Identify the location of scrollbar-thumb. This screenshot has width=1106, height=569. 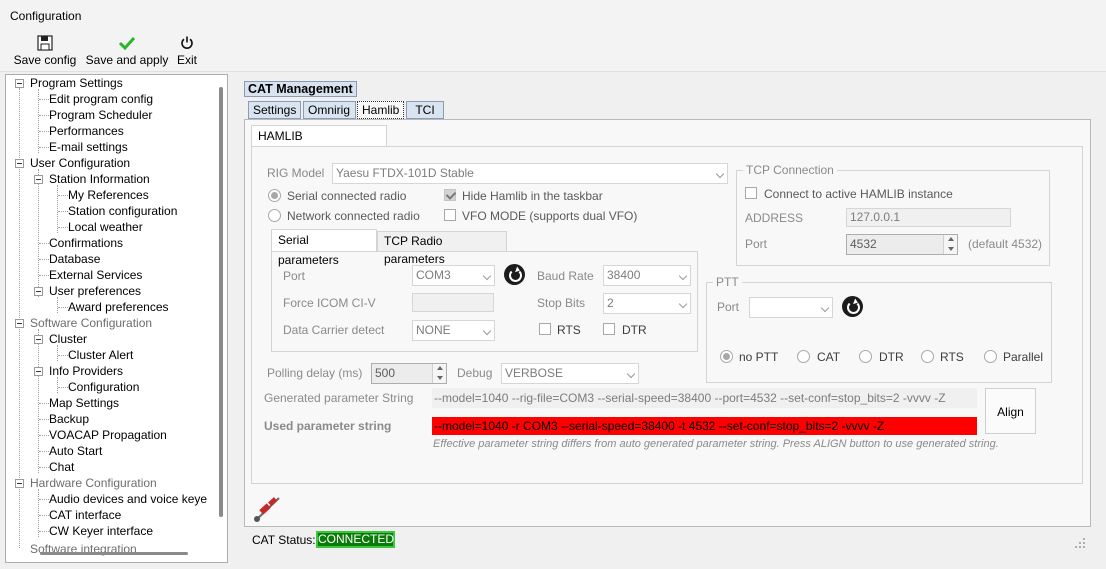
(221, 302).